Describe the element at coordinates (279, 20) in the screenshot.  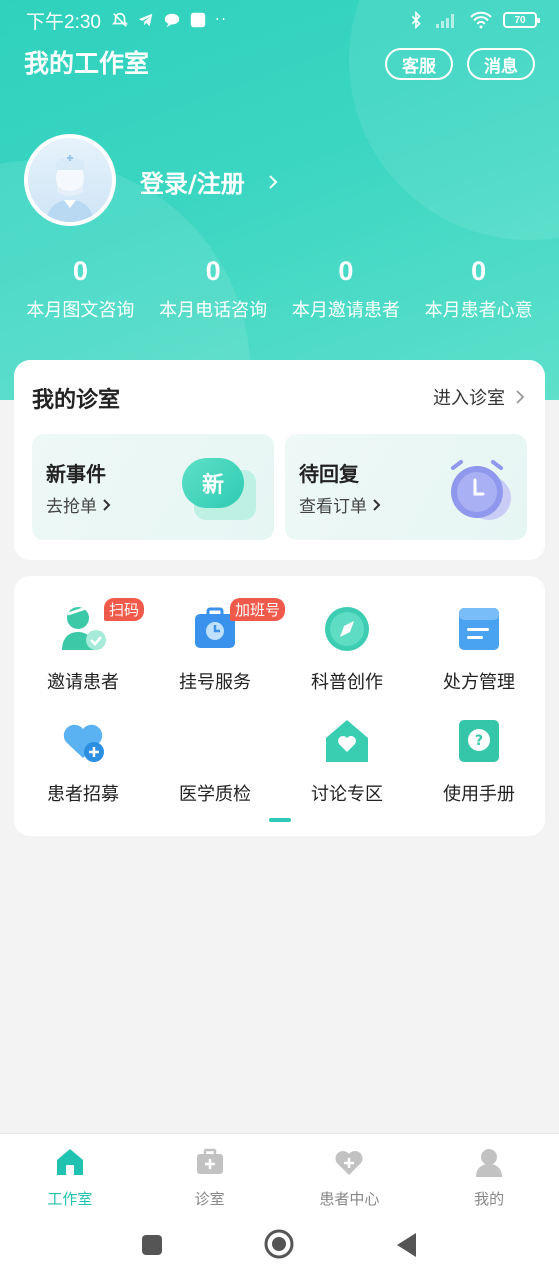
I see `status-bar: 下午2:30 ·· 70` at that location.